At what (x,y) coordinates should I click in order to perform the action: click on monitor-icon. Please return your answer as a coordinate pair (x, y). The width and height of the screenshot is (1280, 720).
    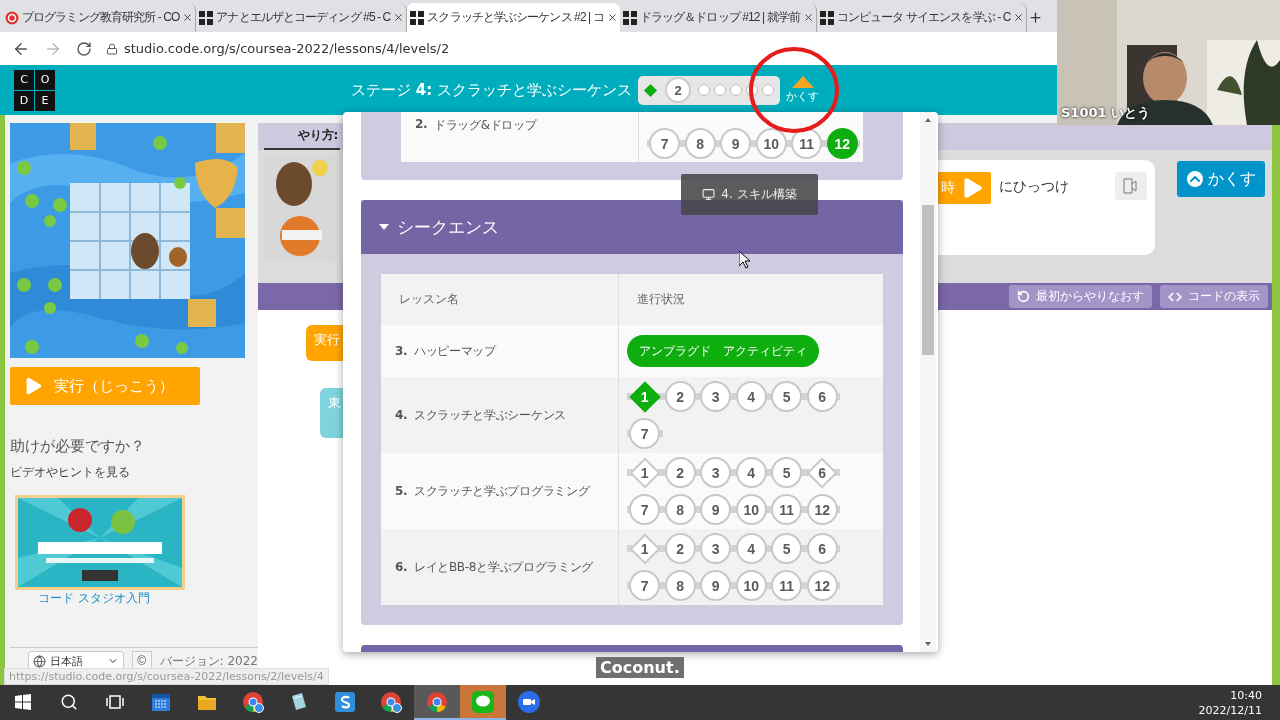
    Looking at the image, I should click on (709, 194).